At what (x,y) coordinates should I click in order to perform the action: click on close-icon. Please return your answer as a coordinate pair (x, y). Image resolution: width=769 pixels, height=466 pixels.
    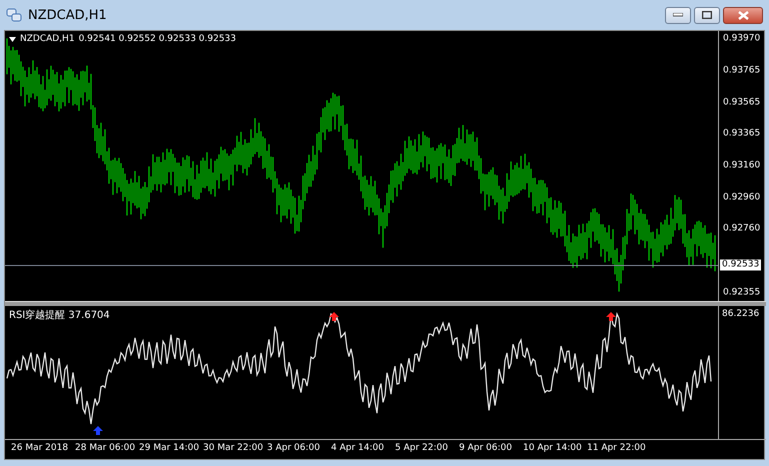
    Looking at the image, I should click on (743, 15).